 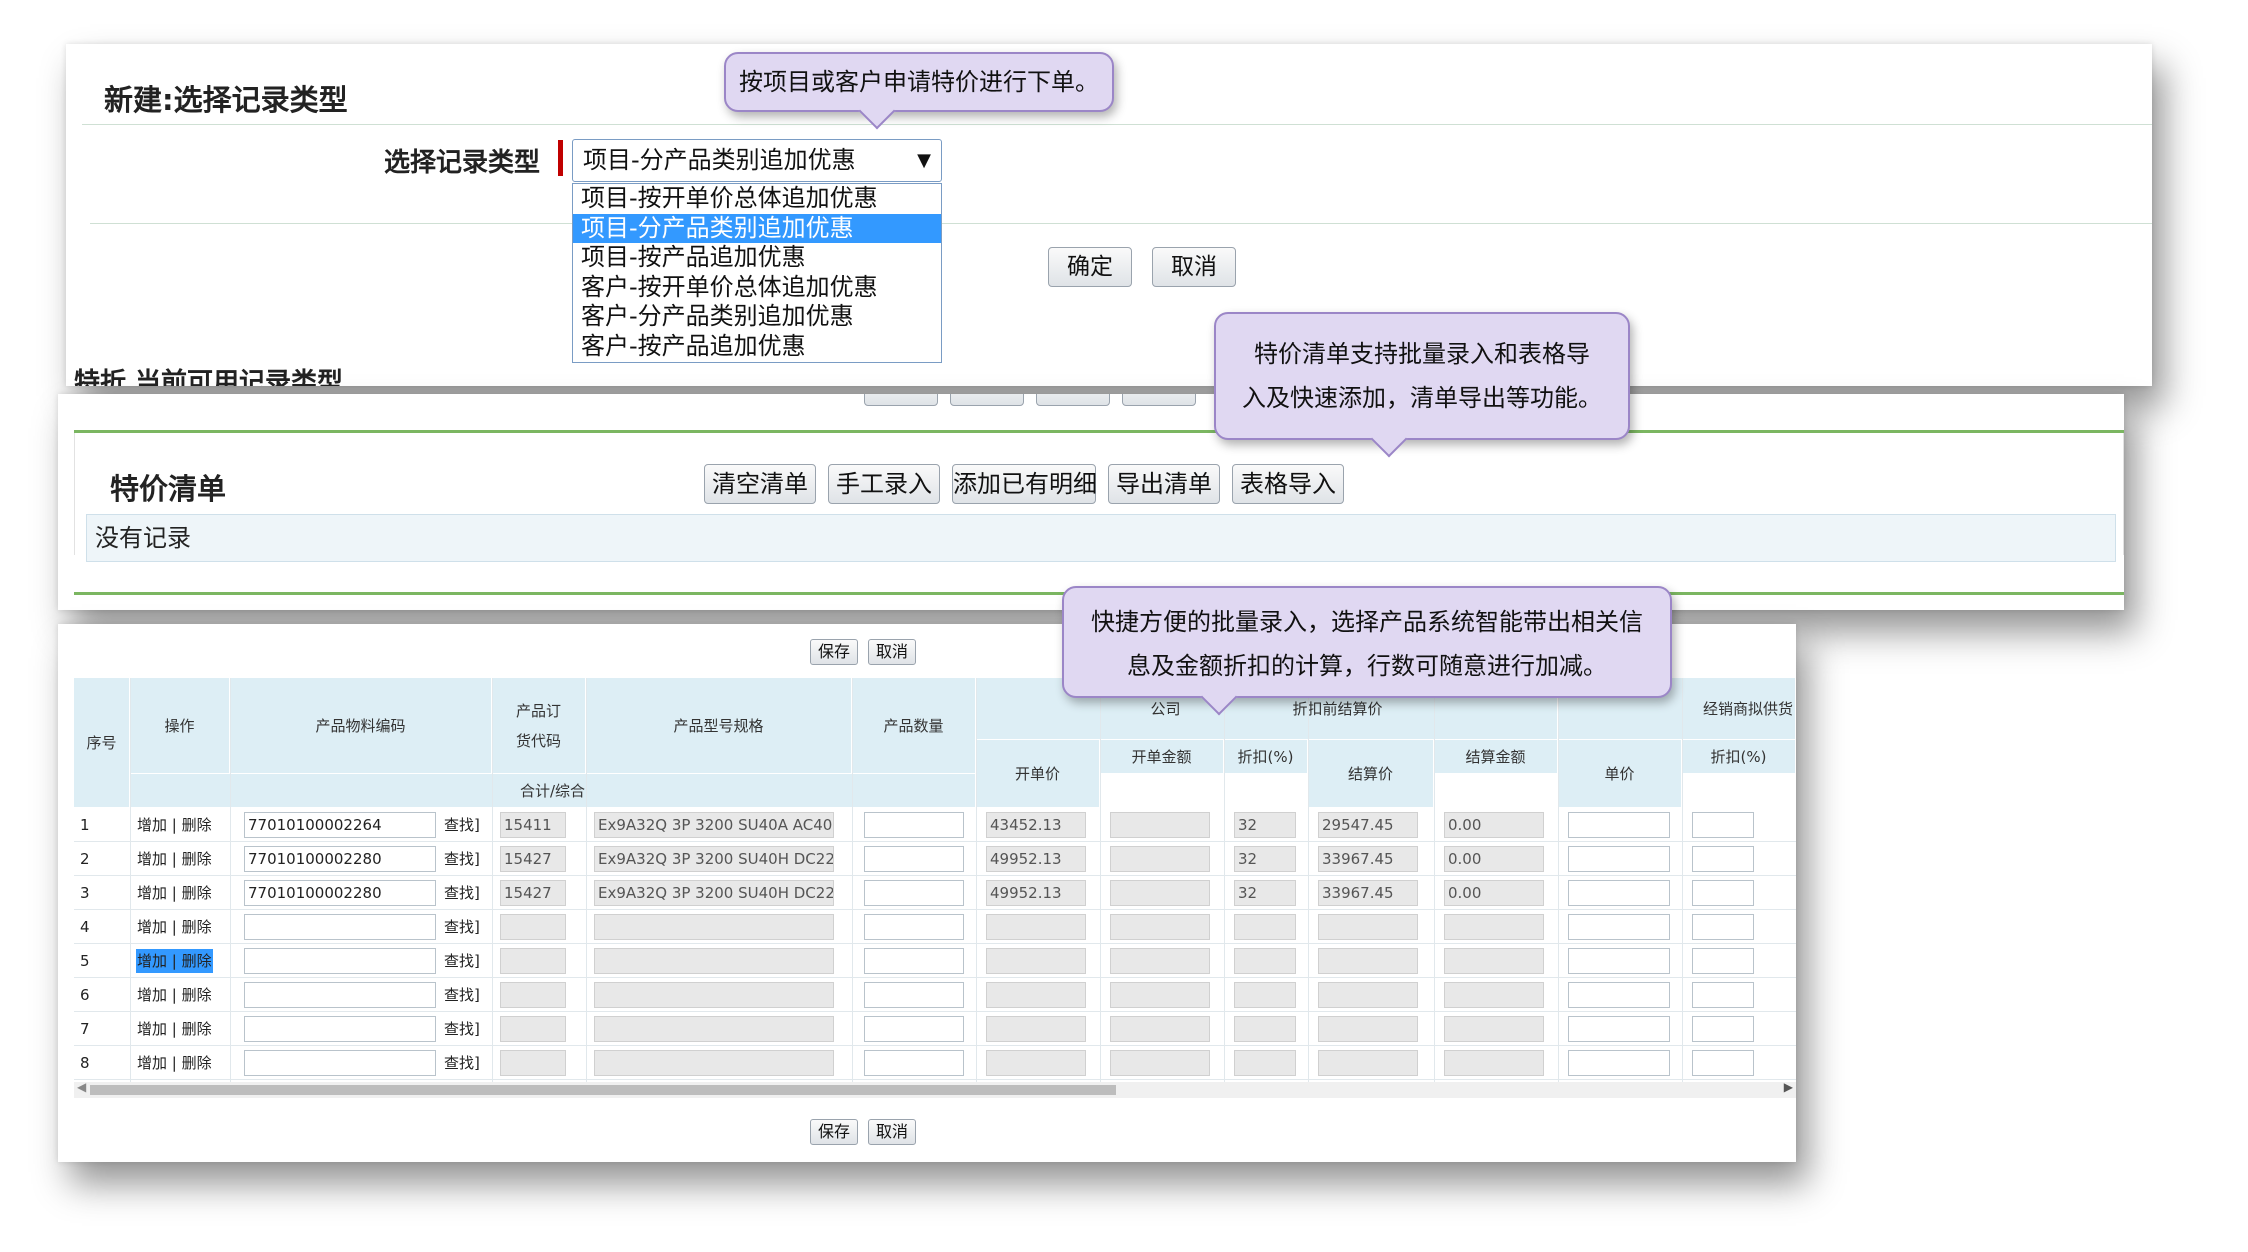 What do you see at coordinates (1494, 859) in the screenshot?
I see `settle-amount-field: 0.00` at bounding box center [1494, 859].